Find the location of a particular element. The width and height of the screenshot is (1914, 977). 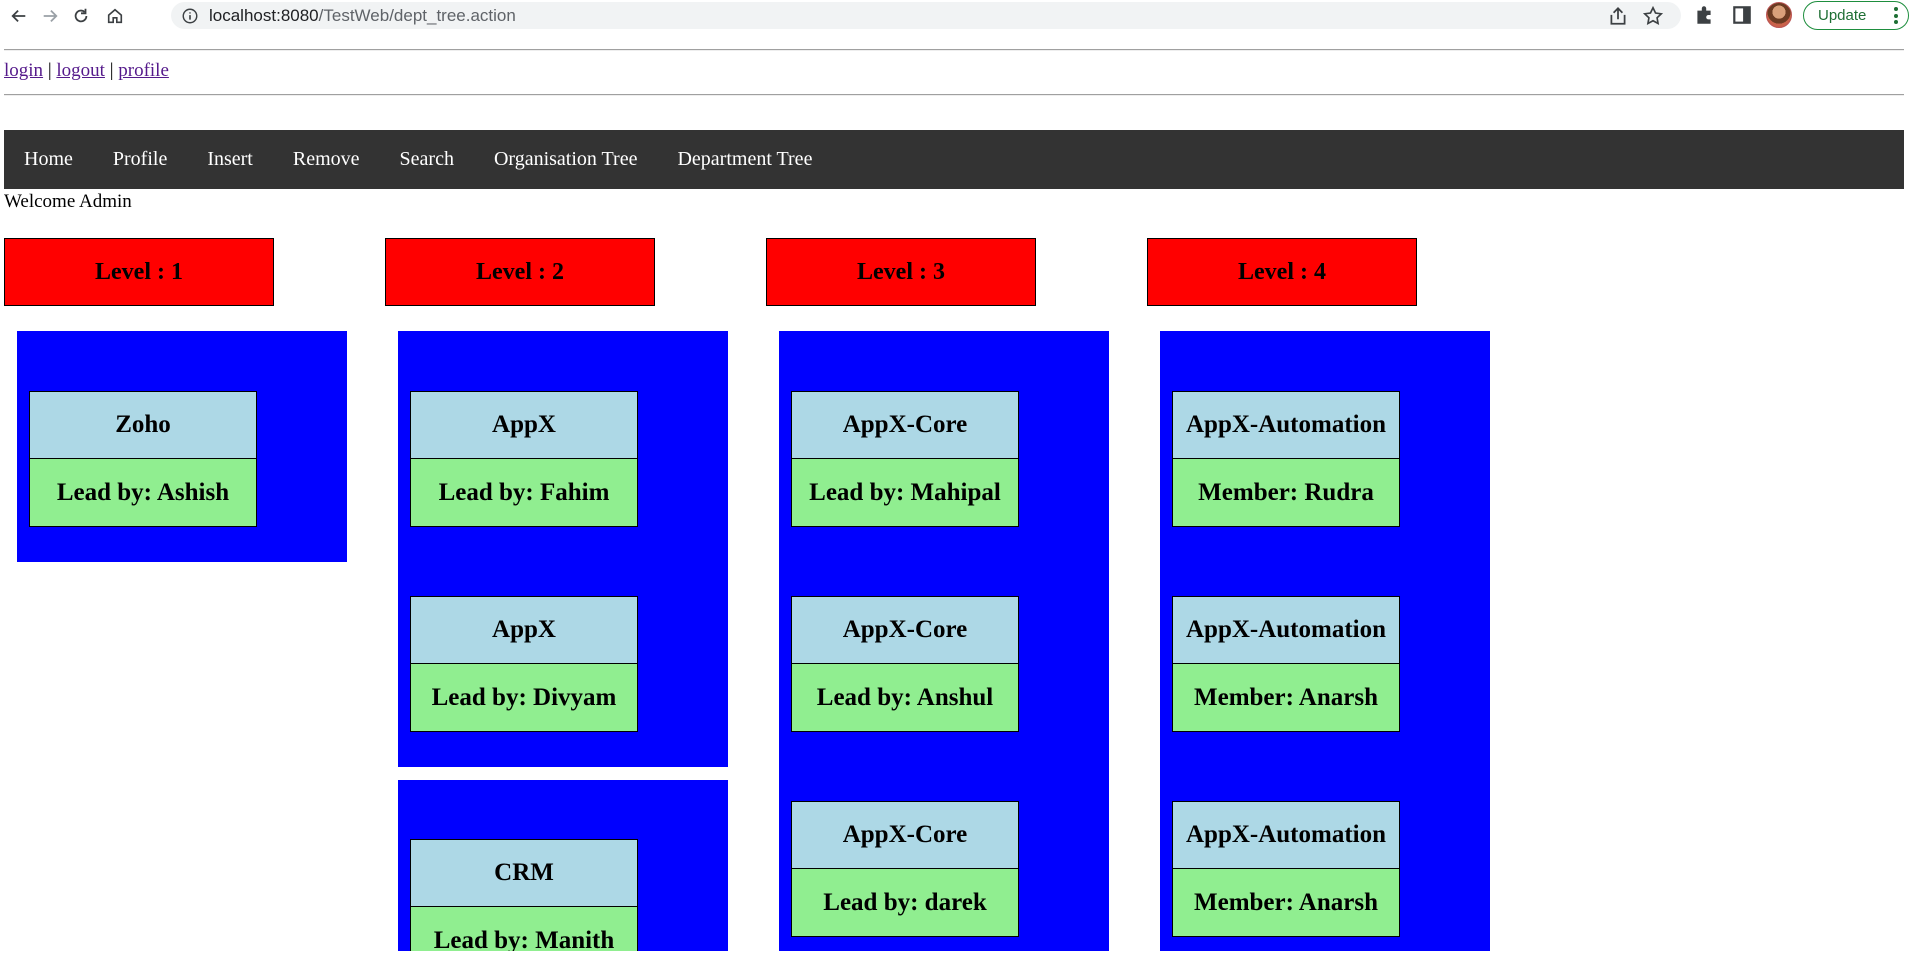

dept-card: CRM Lead by: Manith is located at coordinates (524, 895).